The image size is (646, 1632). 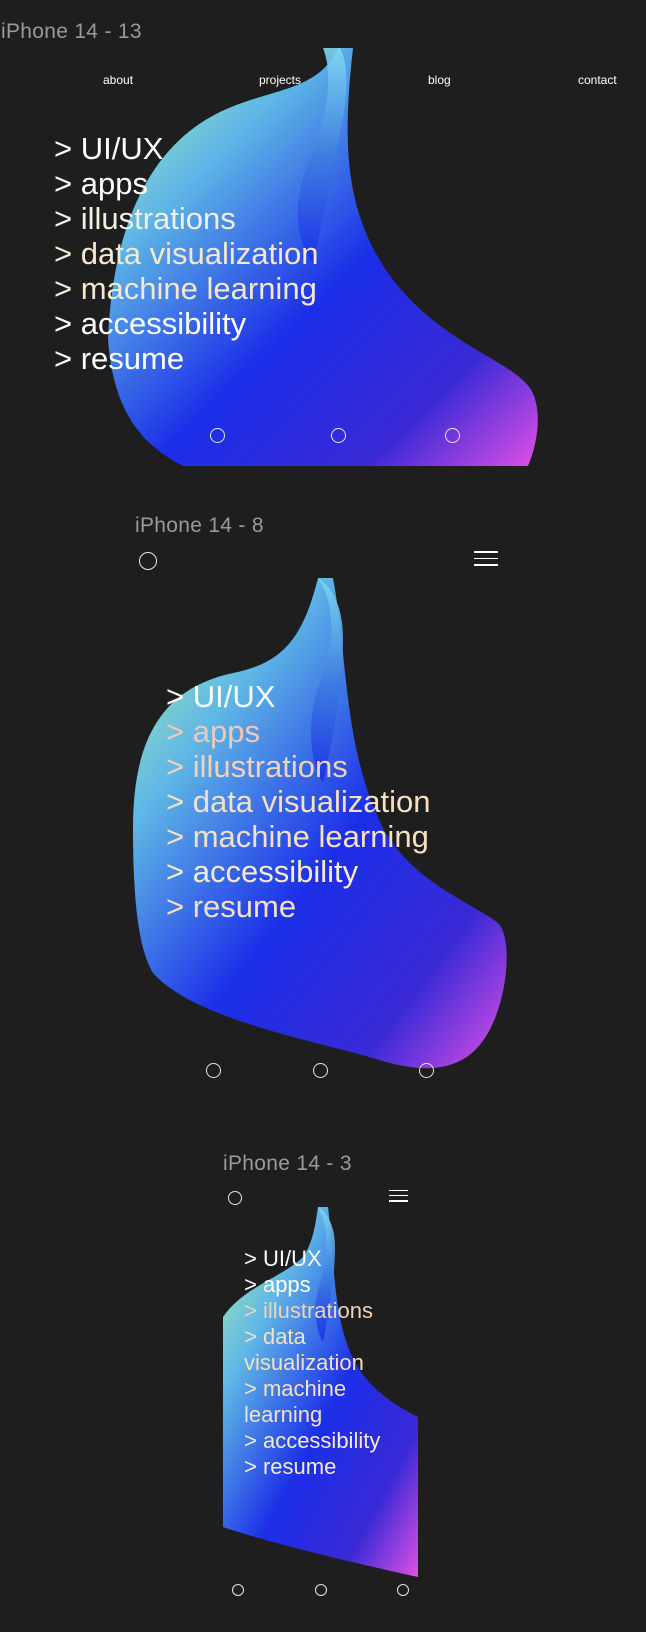 What do you see at coordinates (199, 525) in the screenshot?
I see `frame-title: iPhone 14 - 8` at bounding box center [199, 525].